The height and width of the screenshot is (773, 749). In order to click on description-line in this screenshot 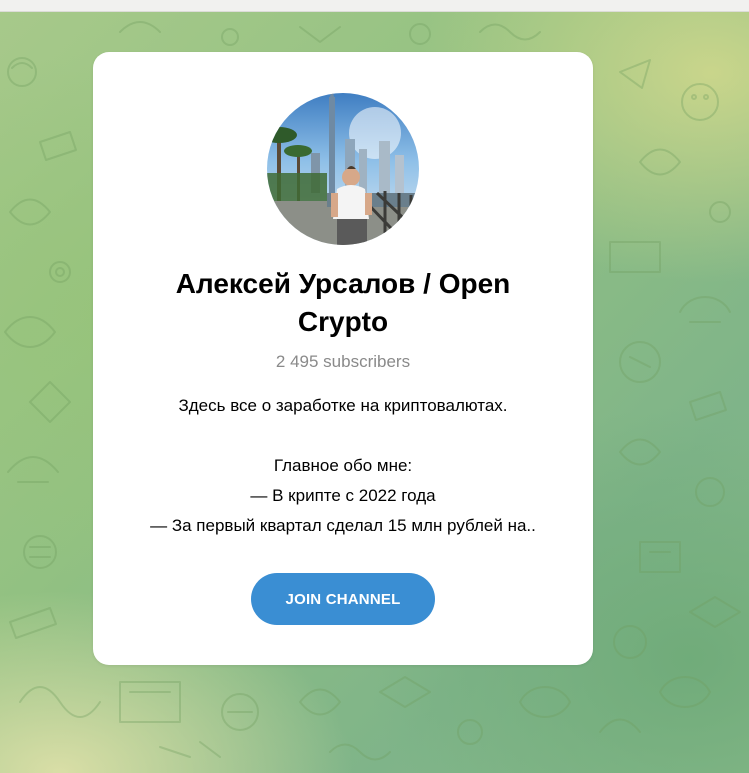, I will do `click(343, 436)`.